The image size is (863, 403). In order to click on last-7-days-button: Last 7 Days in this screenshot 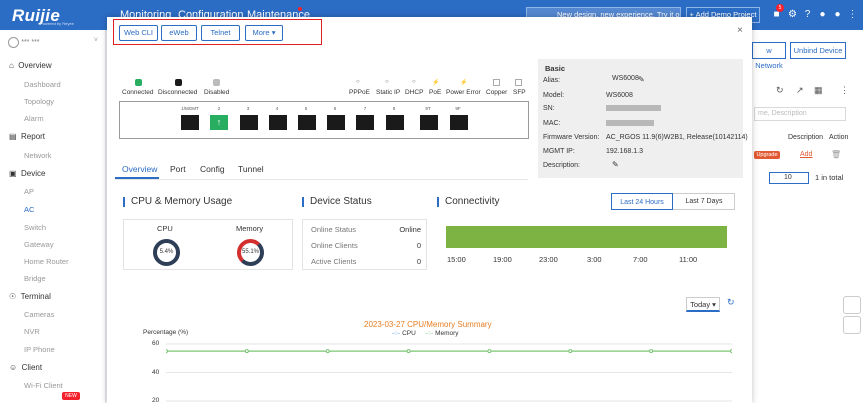, I will do `click(704, 201)`.